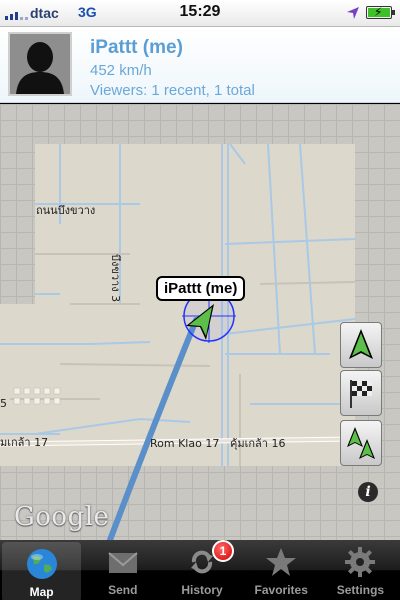 The height and width of the screenshot is (600, 400). Describe the element at coordinates (172, 90) in the screenshot. I see `viewer-count: Viewers: 1 recent, 1 total` at that location.